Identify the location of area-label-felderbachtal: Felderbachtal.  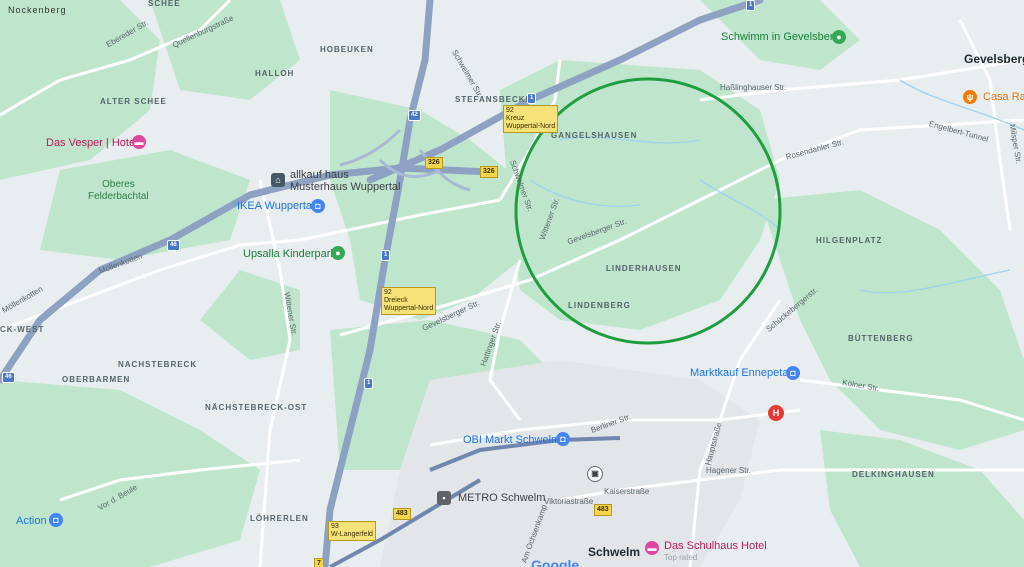
(118, 196).